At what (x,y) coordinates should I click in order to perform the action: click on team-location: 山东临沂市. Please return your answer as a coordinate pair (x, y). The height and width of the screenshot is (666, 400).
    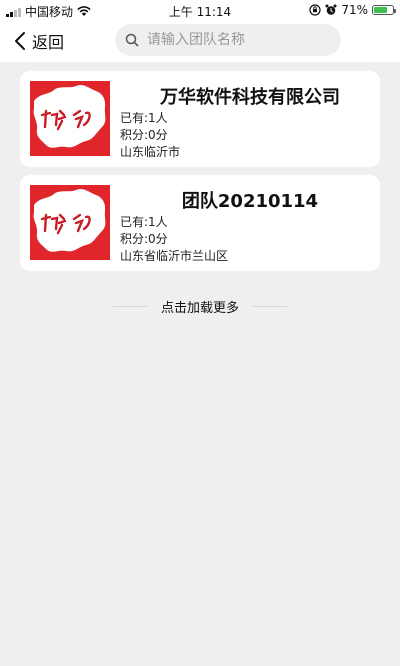
    Looking at the image, I should click on (150, 152).